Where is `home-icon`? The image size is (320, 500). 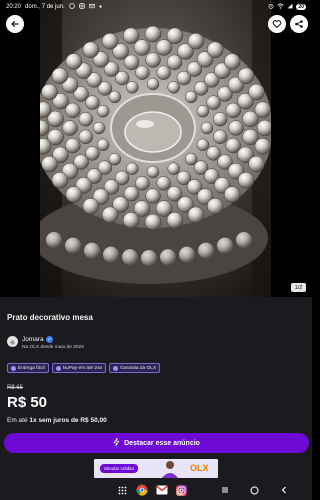 home-icon is located at coordinates (254, 490).